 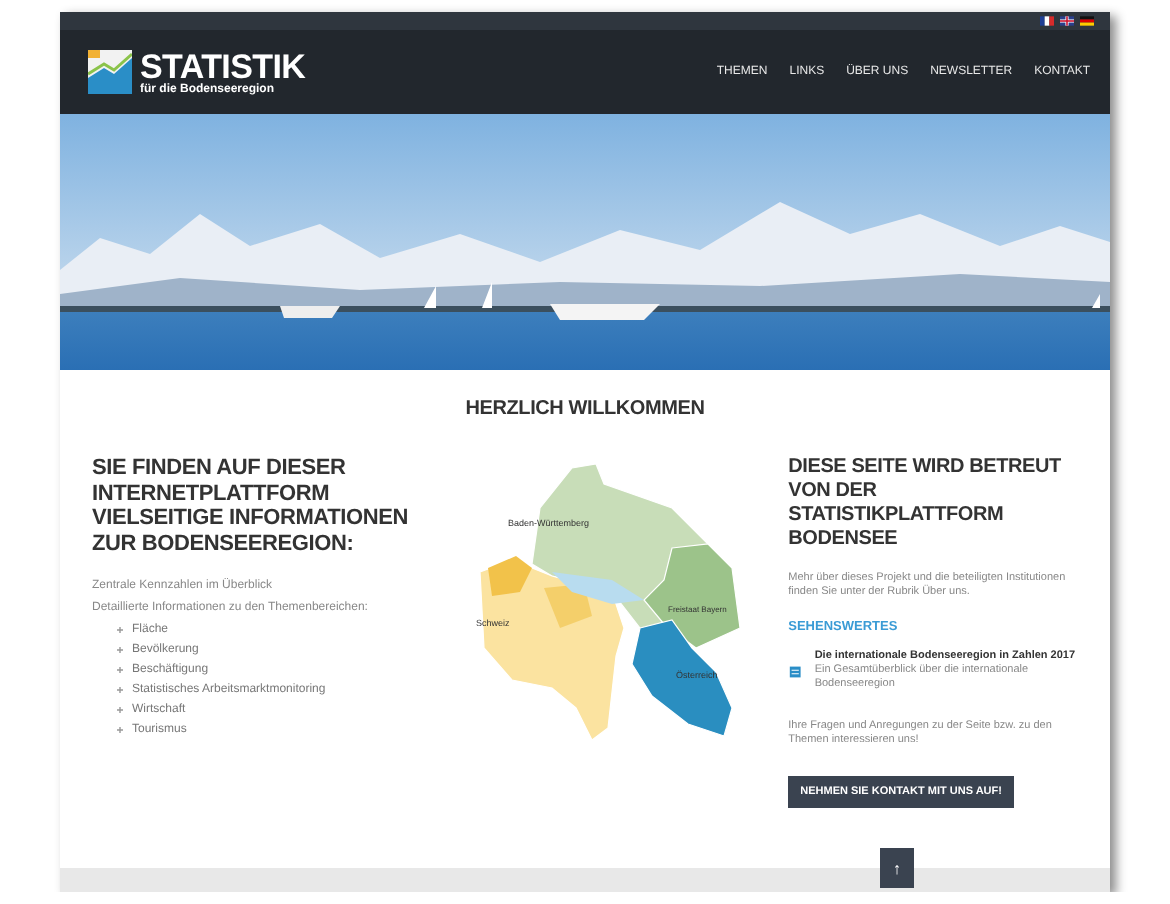 What do you see at coordinates (585, 409) in the screenshot?
I see `page-heading: HERZLICH WILLKOMMEN` at bounding box center [585, 409].